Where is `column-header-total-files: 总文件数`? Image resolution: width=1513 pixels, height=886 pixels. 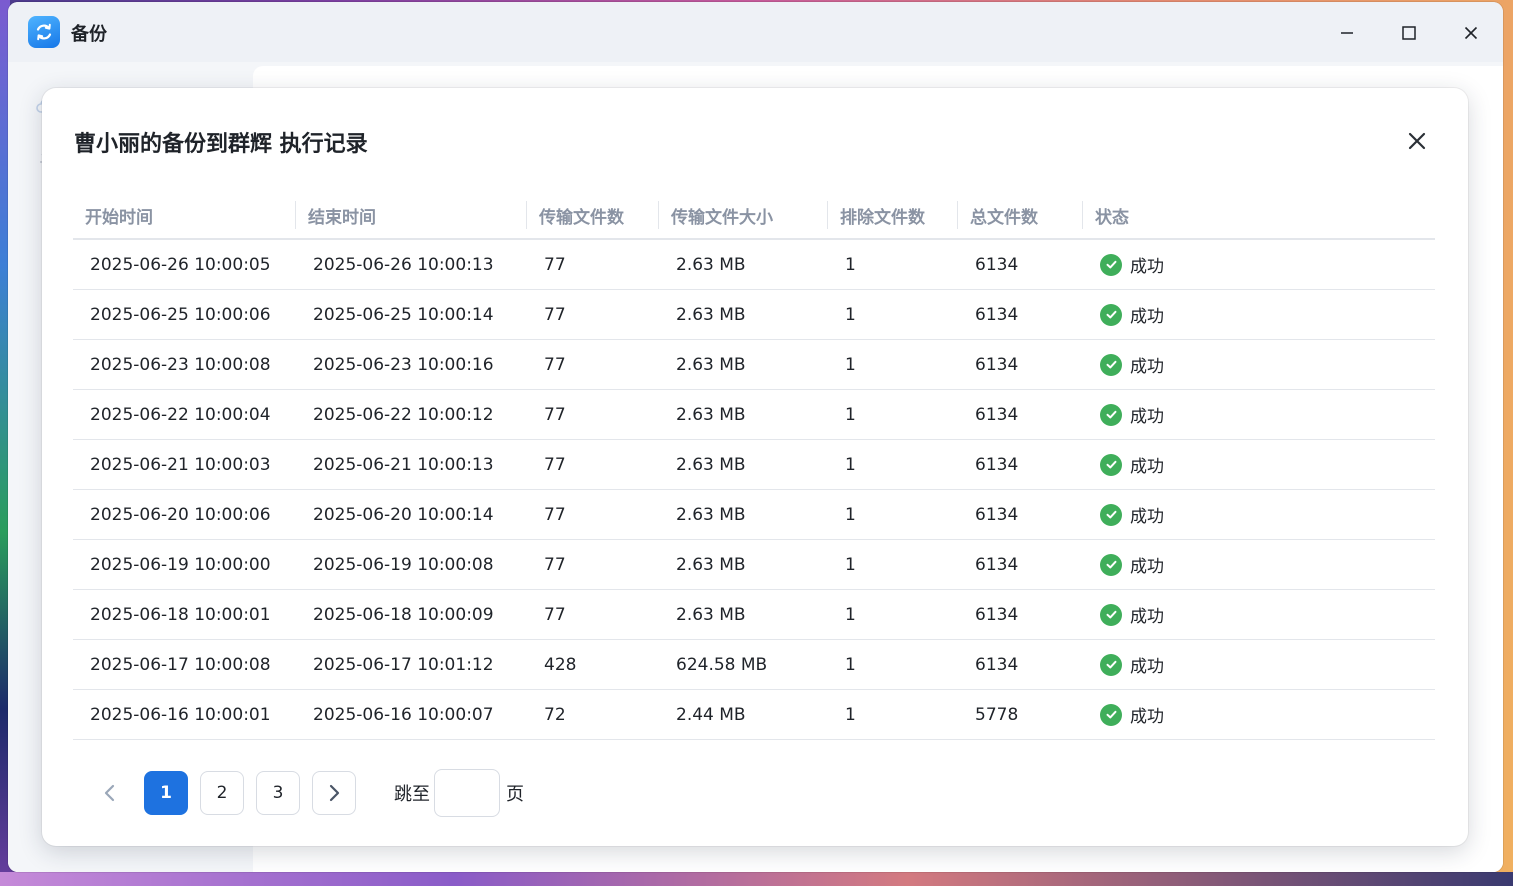 column-header-total-files: 总文件数 is located at coordinates (1020, 216).